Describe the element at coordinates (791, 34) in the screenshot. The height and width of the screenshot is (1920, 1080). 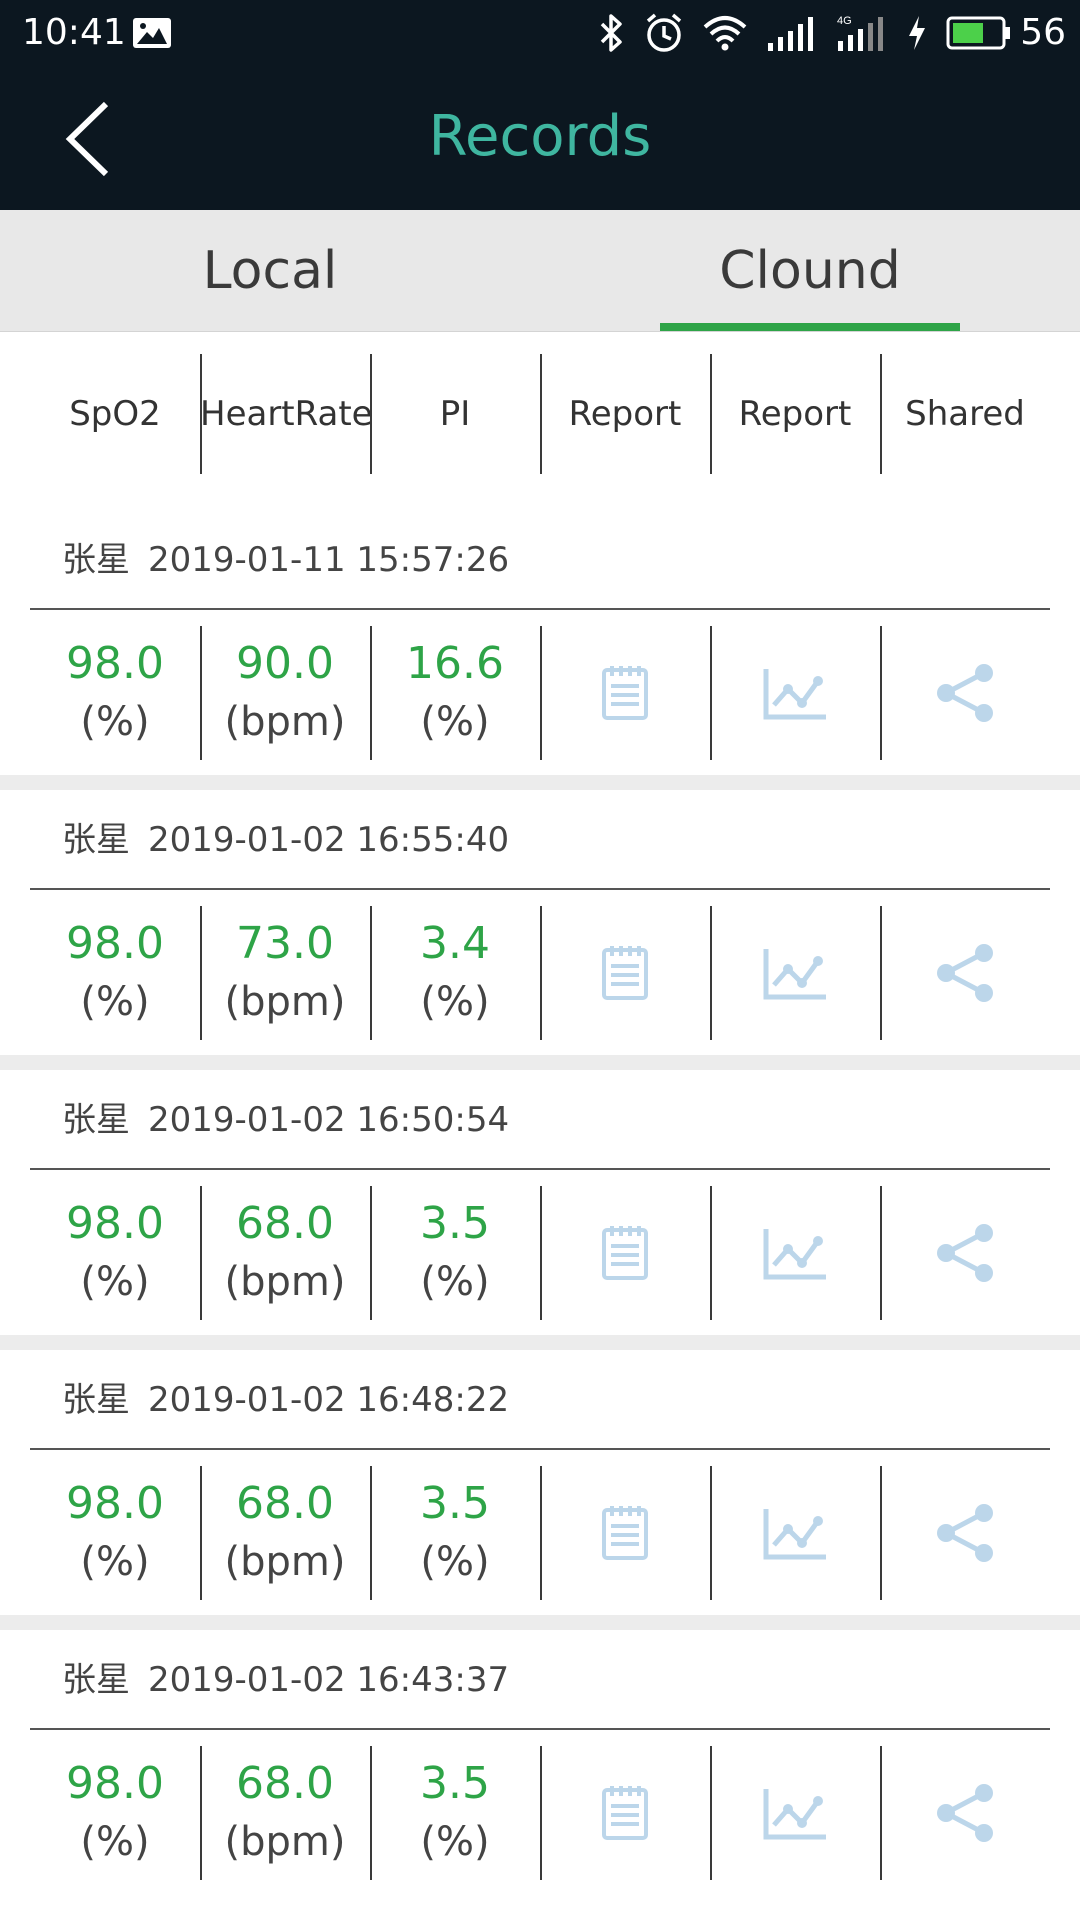
I see `signal-icon` at that location.